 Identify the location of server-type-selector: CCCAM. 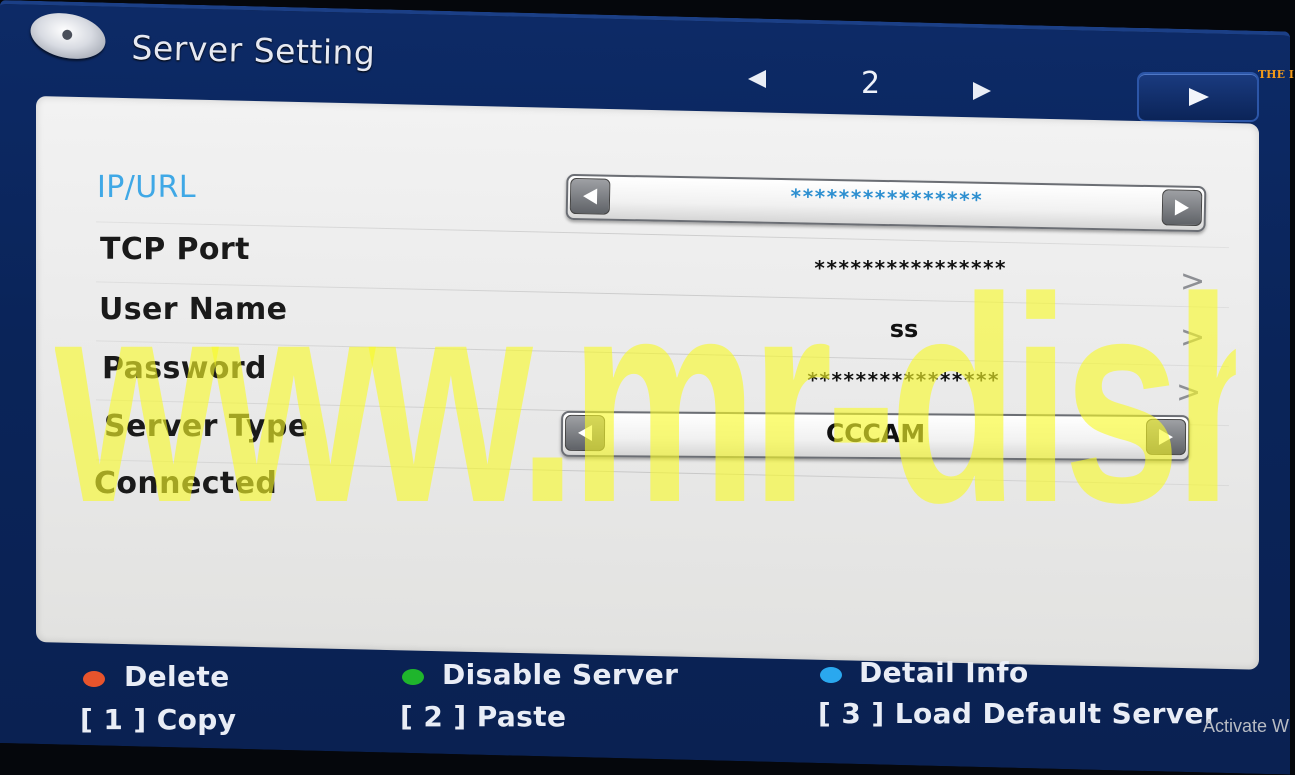
(875, 436).